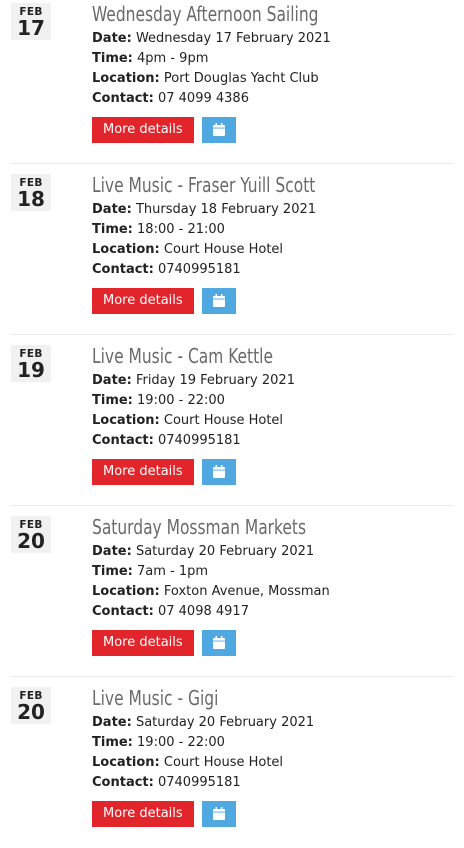  What do you see at coordinates (241, 78) in the screenshot?
I see `location-value: Port Douglas Yacht Club` at bounding box center [241, 78].